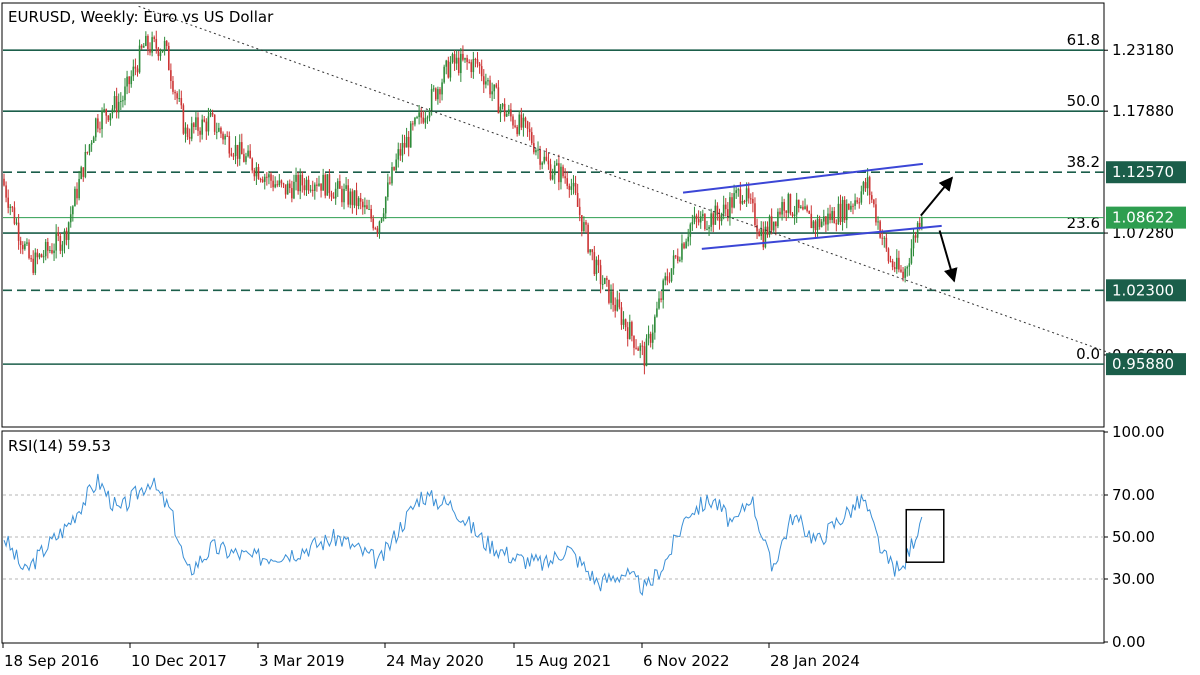 This screenshot has width=1200, height=675. I want to click on x-axis-tick-label: 6 Nov 2022, so click(686, 661).